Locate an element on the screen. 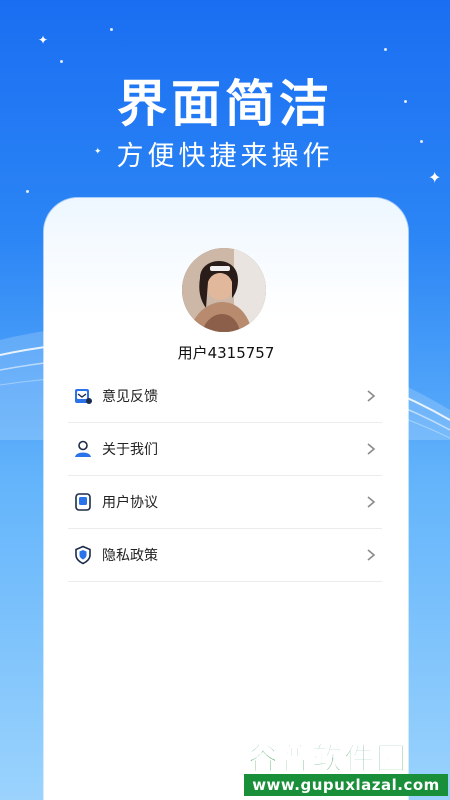 The height and width of the screenshot is (800, 450). menu-item-feedback: 意见反馈 is located at coordinates (225, 396).